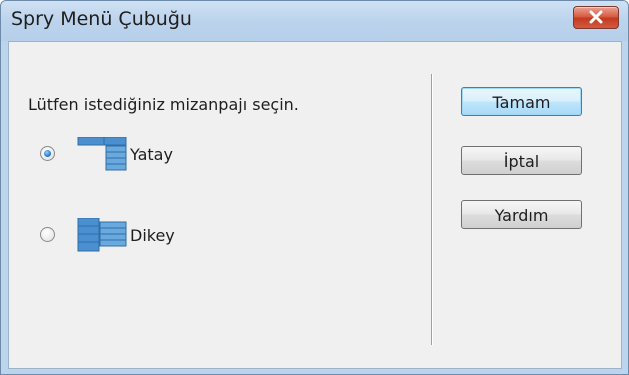 The width and height of the screenshot is (629, 375). What do you see at coordinates (163, 104) in the screenshot?
I see `layout-prompt: Lütfen istediğiniz mizanpajı seçin.` at bounding box center [163, 104].